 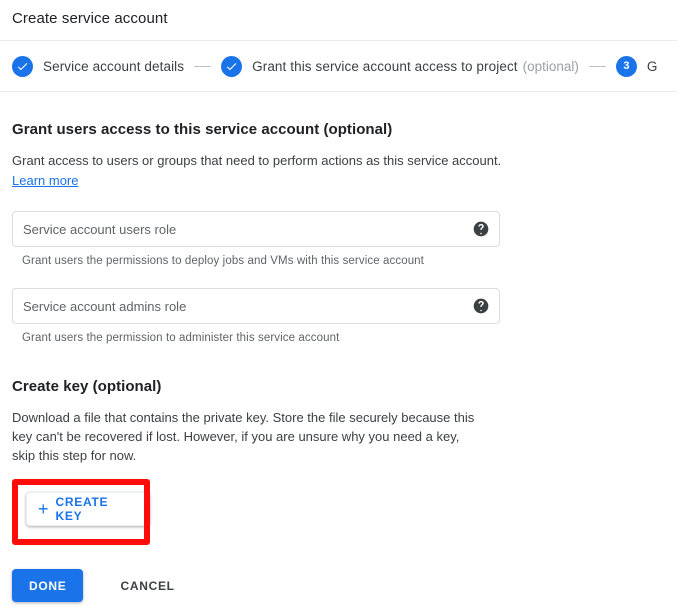 I want to click on done-button: DONE, so click(x=48, y=585).